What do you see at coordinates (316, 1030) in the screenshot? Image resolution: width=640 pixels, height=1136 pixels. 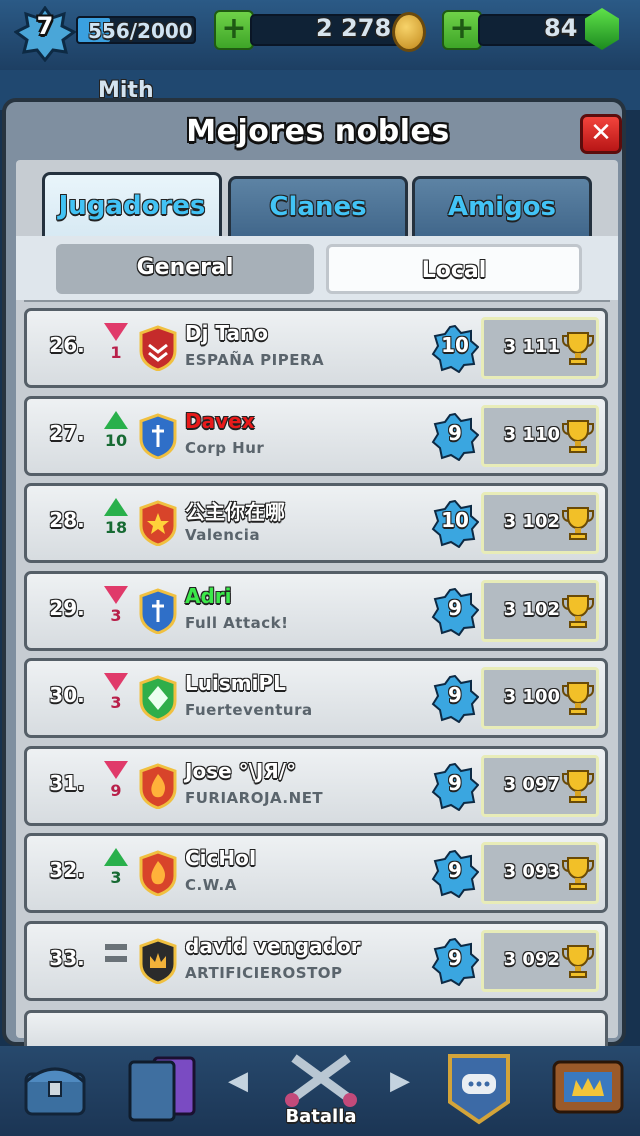 I see `table-row-partial` at bounding box center [316, 1030].